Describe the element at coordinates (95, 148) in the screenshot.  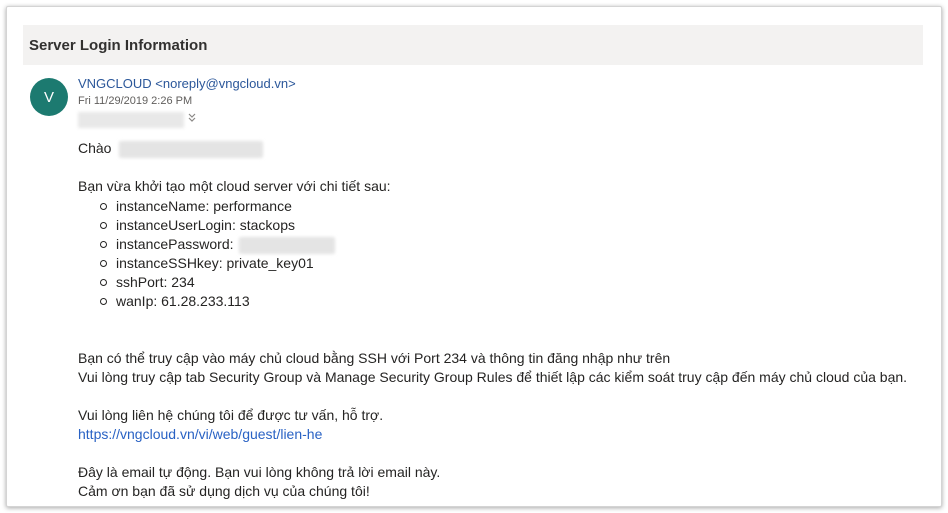
I see `greeting: Chào` at that location.